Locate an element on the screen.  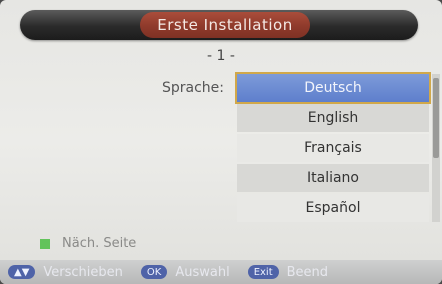
language-option-english: English is located at coordinates (333, 118).